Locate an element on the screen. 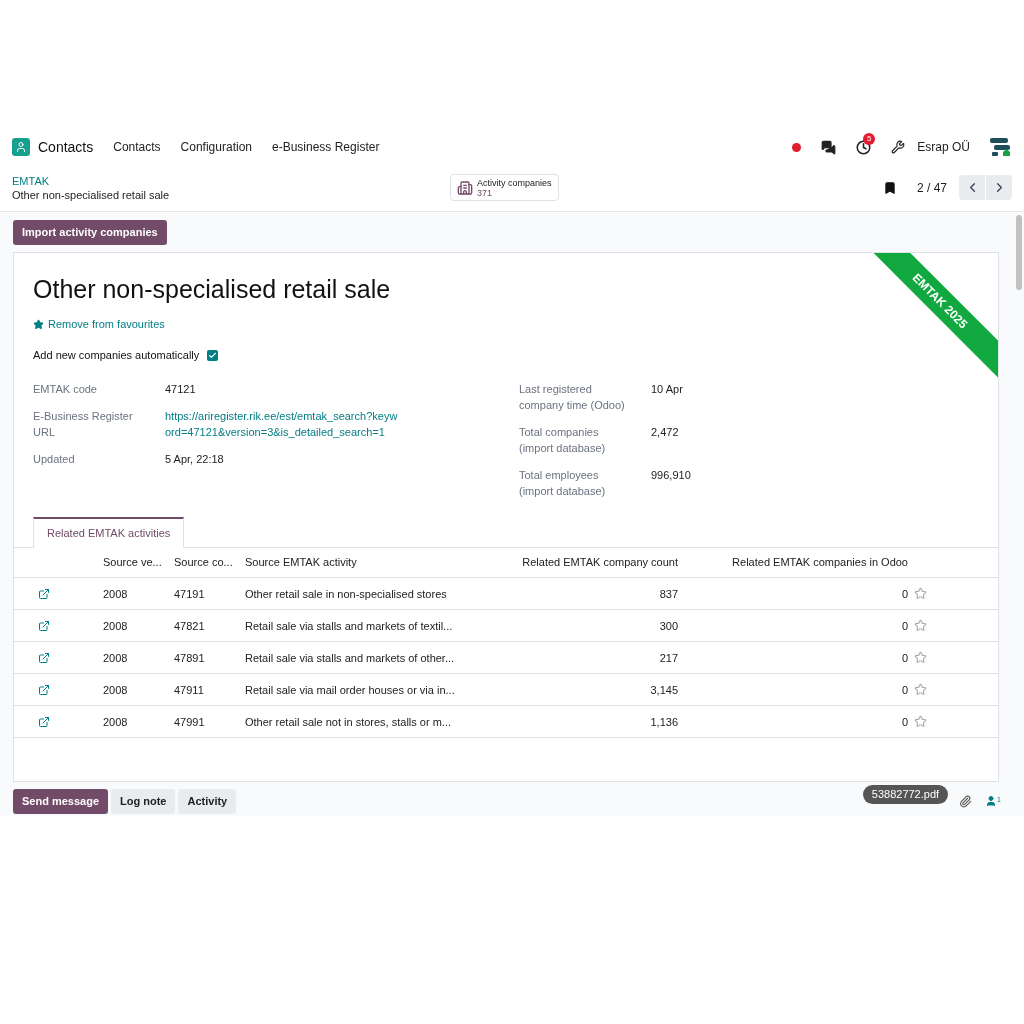 The width and height of the screenshot is (1024, 1024). field-value: 5 Apr, 22:18 is located at coordinates (194, 459).